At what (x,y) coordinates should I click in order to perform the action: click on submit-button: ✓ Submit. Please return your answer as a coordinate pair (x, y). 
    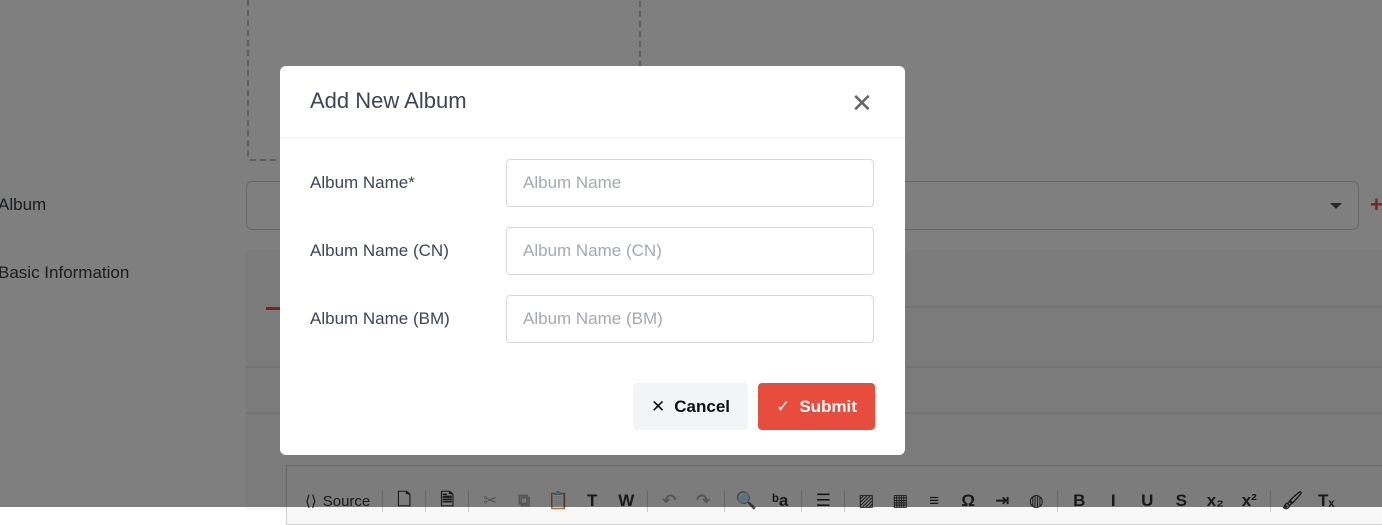
    Looking at the image, I should click on (816, 406).